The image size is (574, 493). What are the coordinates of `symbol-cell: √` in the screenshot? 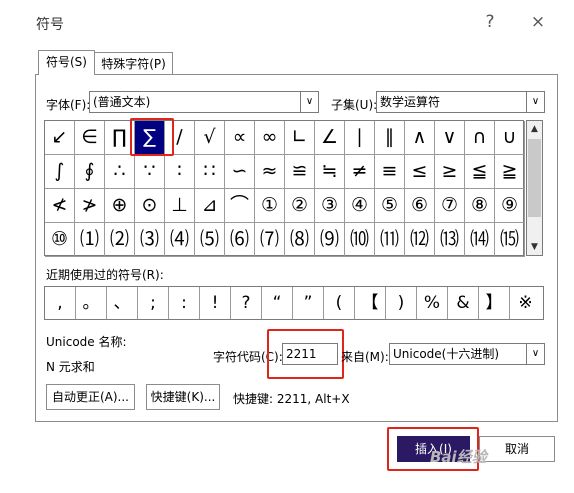 It's located at (210, 138).